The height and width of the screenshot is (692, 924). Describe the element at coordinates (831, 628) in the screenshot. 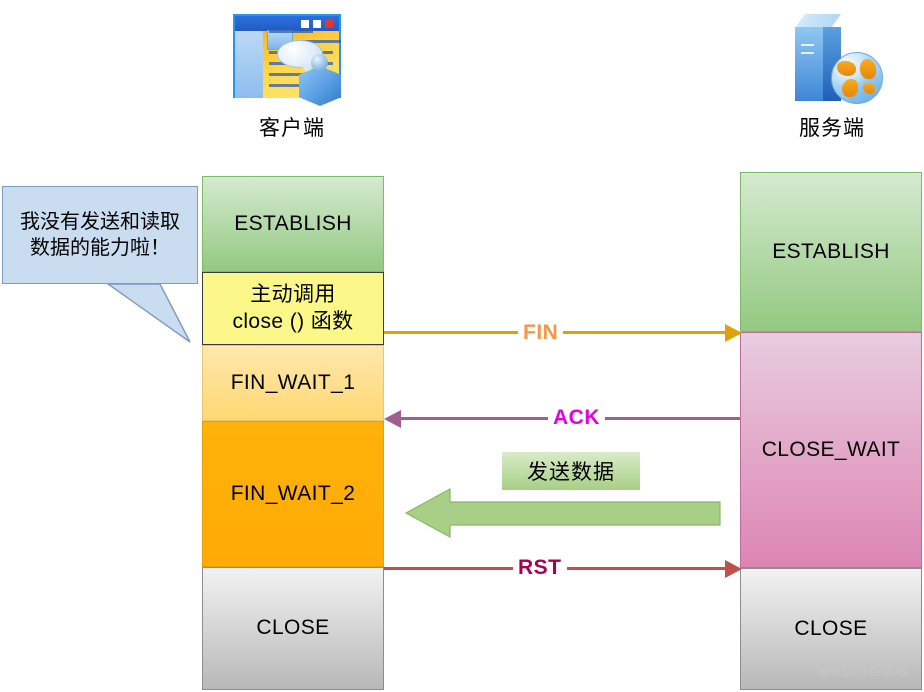

I see `server-state-close-label: CLOSE` at that location.